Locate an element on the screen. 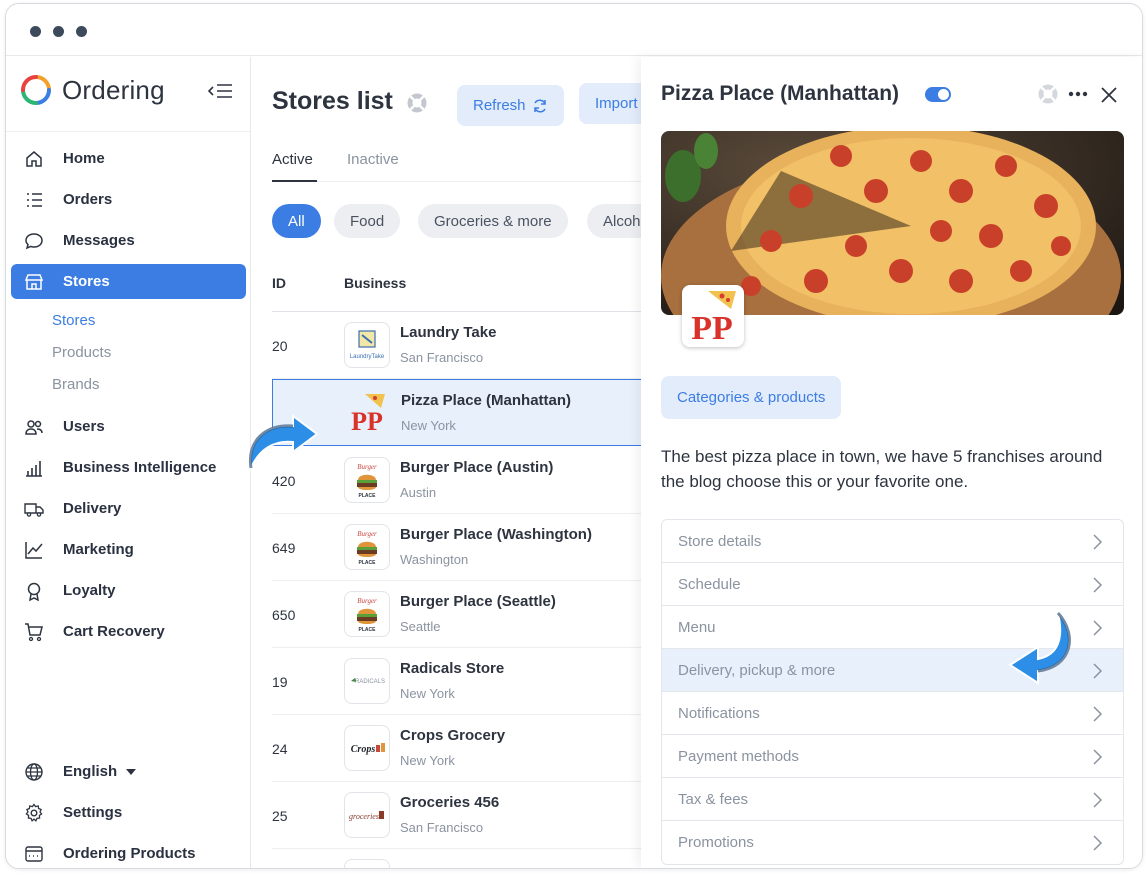 The width and height of the screenshot is (1148, 875). store-name: Groceries 456 is located at coordinates (450, 802).